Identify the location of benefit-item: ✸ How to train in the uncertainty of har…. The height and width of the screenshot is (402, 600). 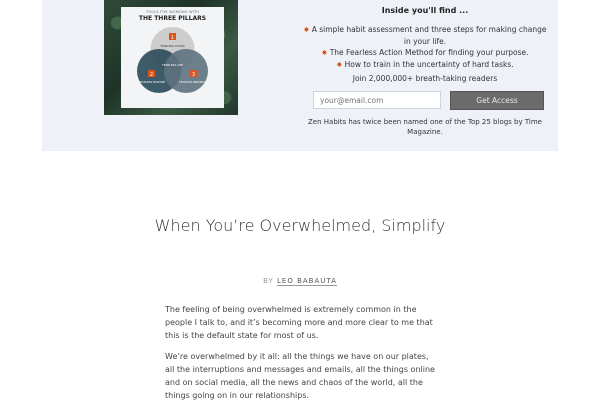
(425, 65).